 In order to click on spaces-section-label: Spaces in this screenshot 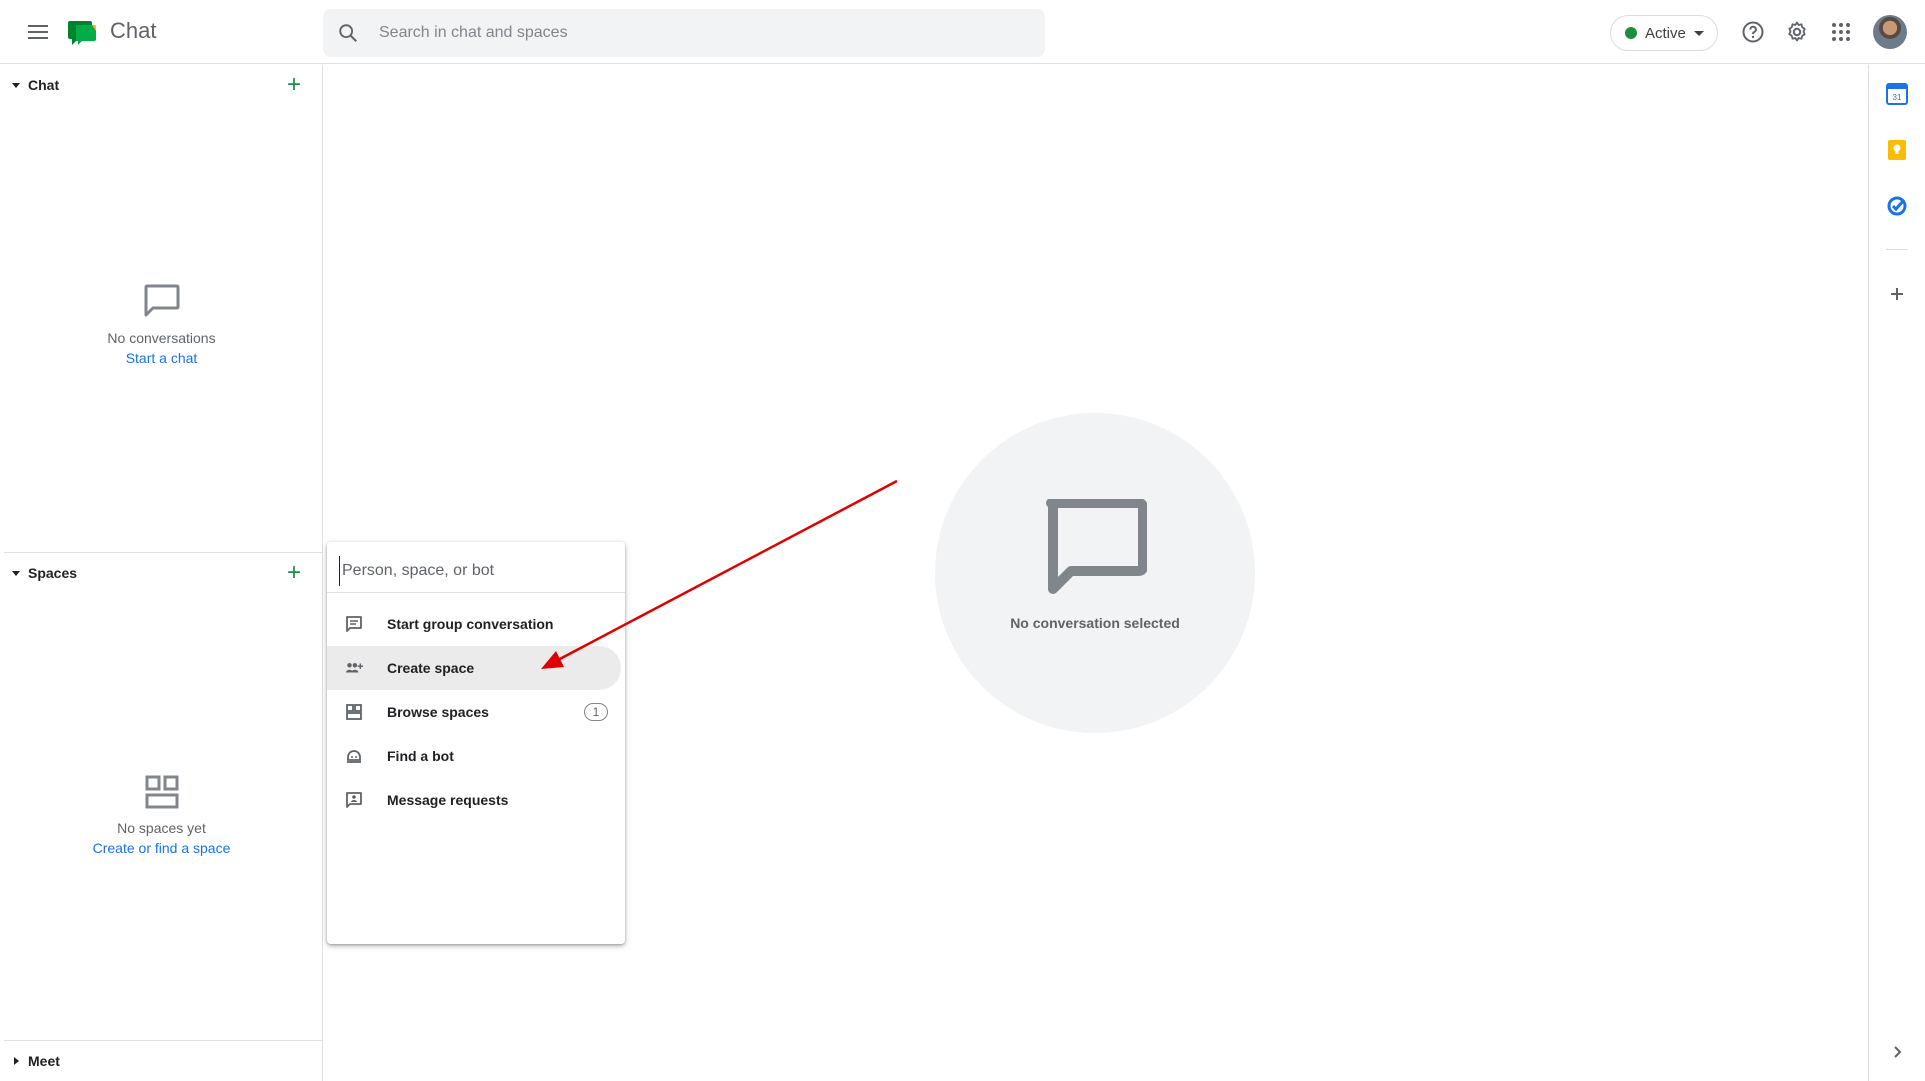, I will do `click(53, 573)`.